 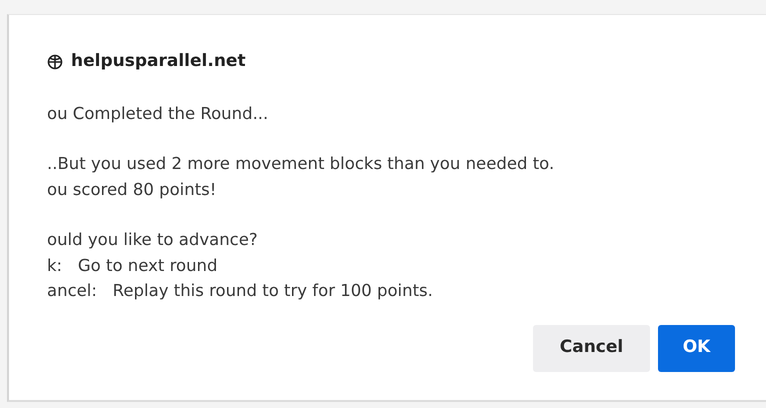 I want to click on message-text: ancel: Replay this round to try for 100 points., so click(x=240, y=291).